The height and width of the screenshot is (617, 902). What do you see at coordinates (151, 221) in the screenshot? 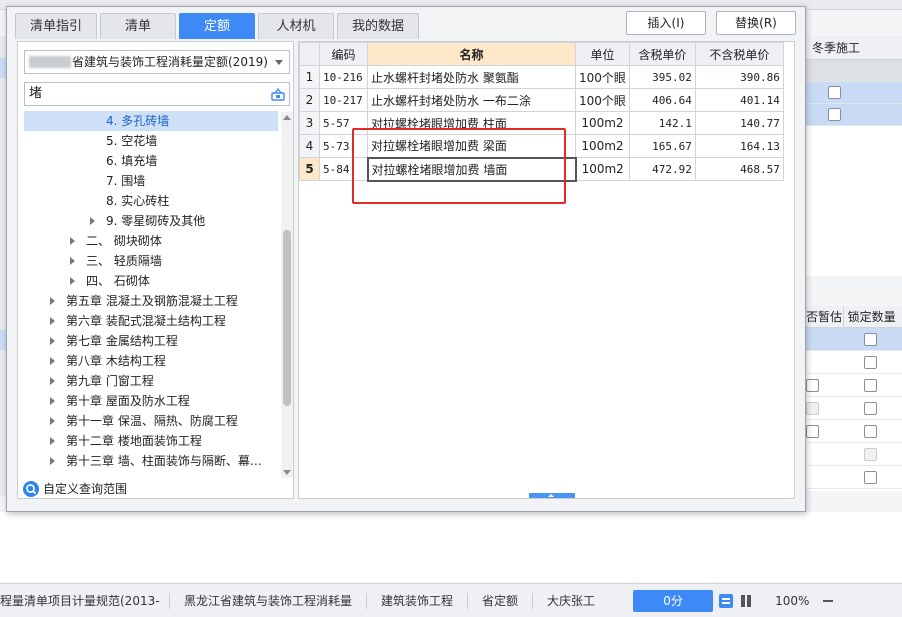
I see `tree-node: 9. 零星砌砖及其他` at bounding box center [151, 221].